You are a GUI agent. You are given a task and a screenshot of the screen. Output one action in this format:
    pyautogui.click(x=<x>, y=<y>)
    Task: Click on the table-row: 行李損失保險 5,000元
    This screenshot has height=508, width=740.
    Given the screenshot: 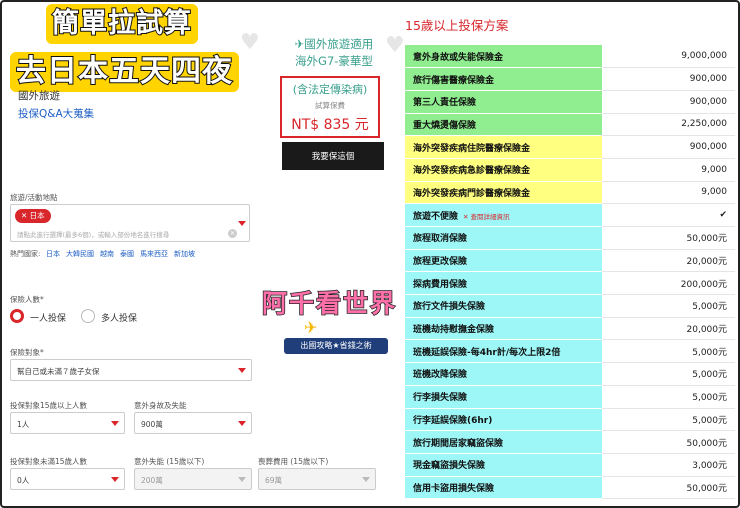 What is the action you would take?
    pyautogui.click(x=570, y=397)
    